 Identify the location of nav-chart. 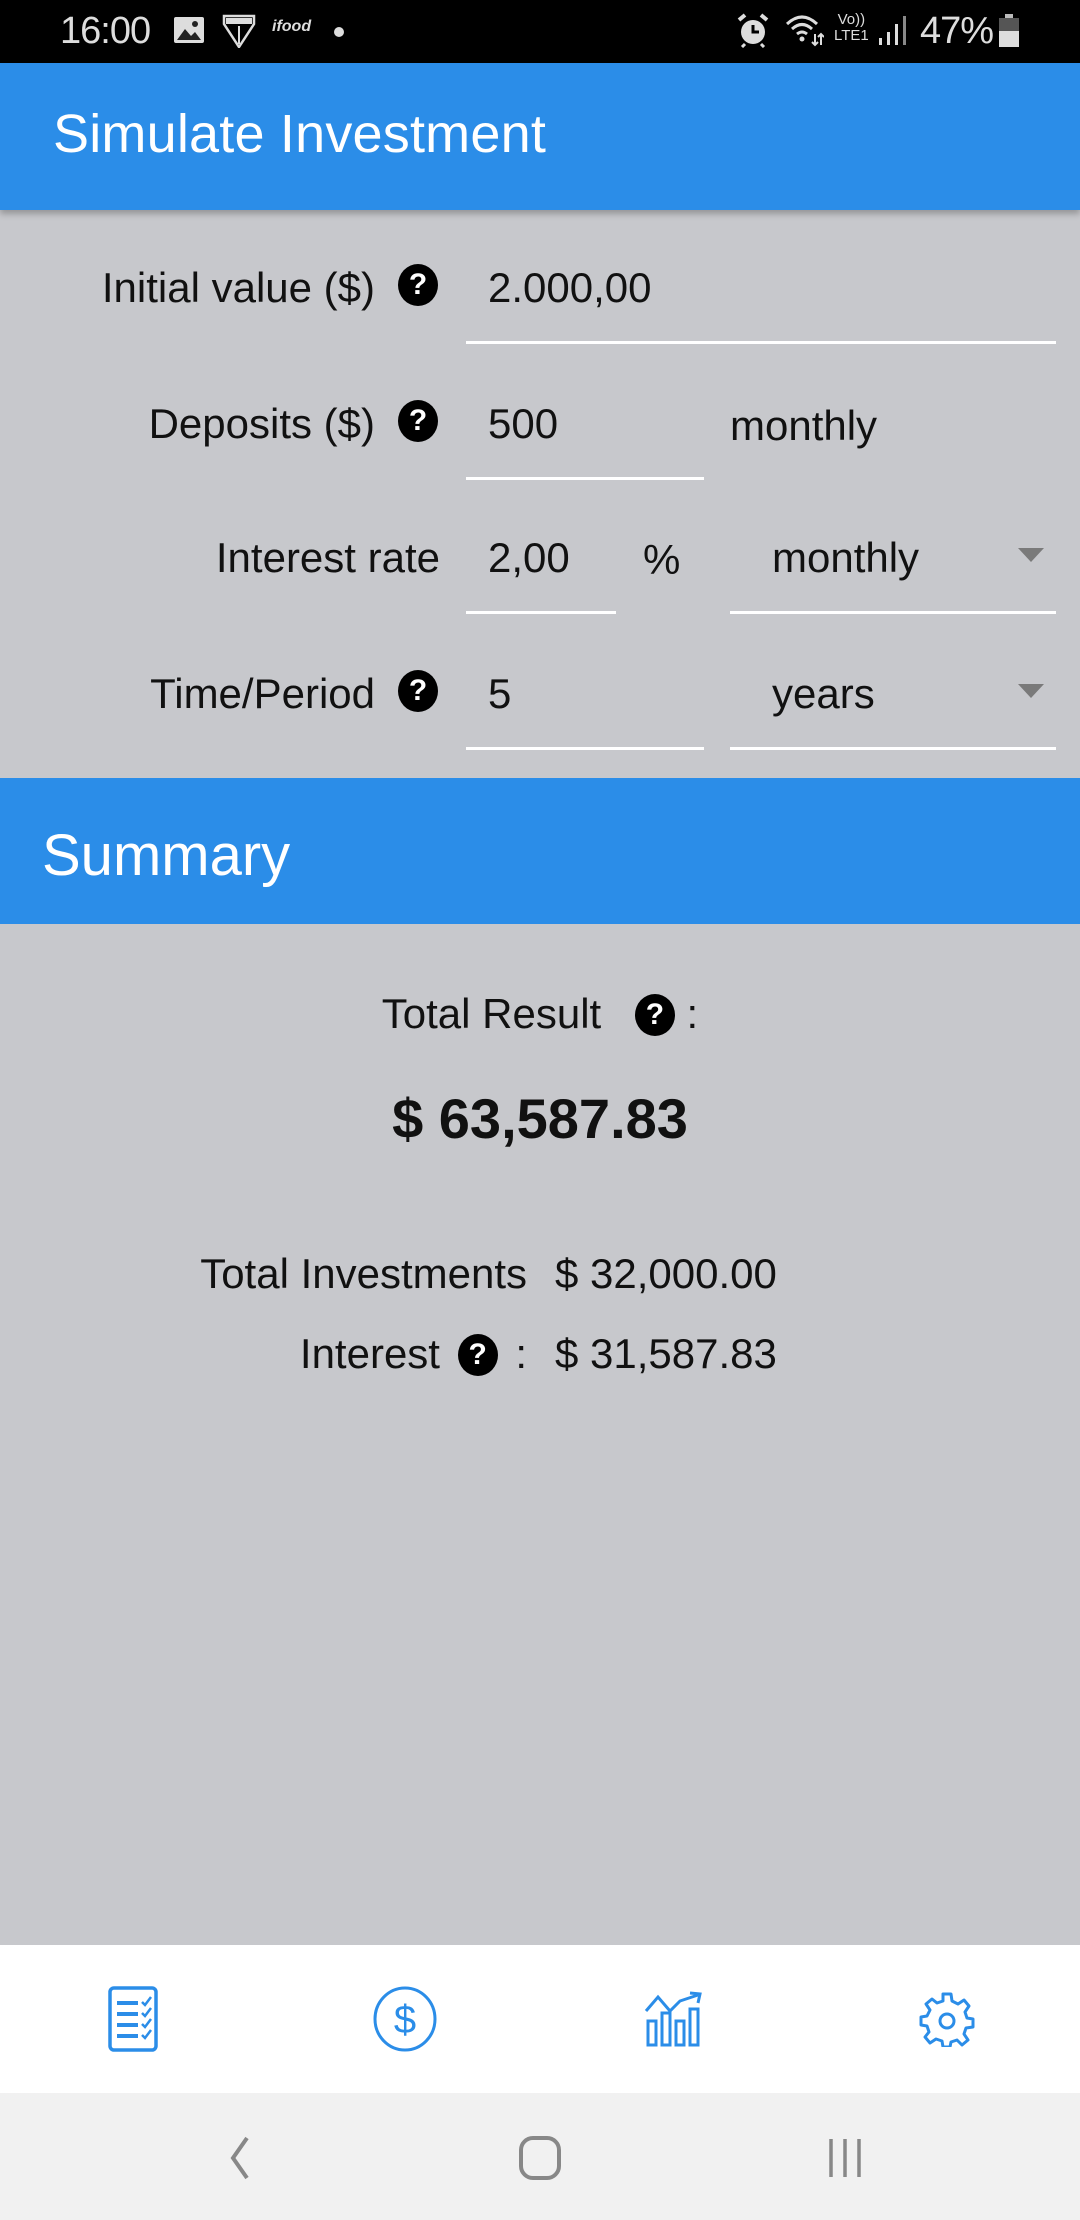
(677, 2019).